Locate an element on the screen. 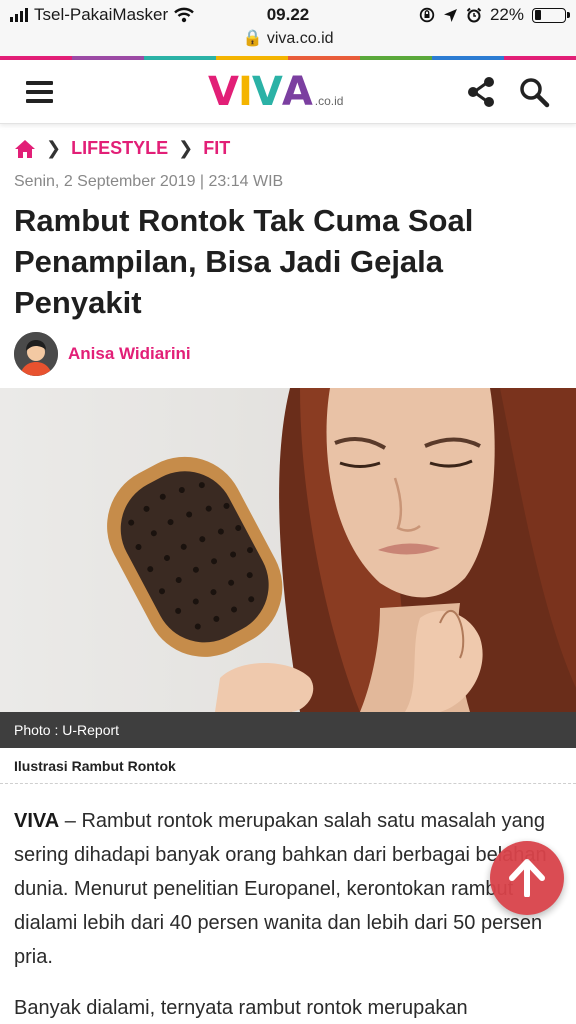 The width and height of the screenshot is (576, 1024). battery-percent: 22% is located at coordinates (506, 14).